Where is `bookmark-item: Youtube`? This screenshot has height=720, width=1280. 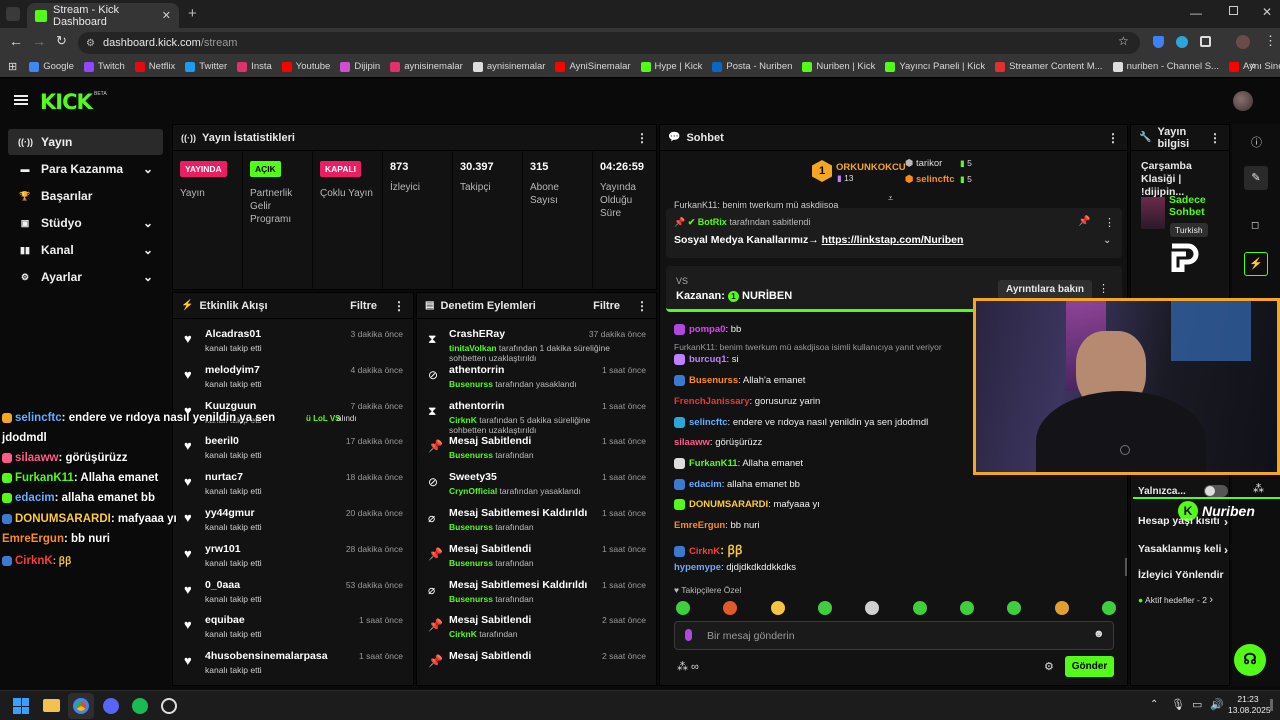
bookmark-item: Youtube is located at coordinates (305, 66).